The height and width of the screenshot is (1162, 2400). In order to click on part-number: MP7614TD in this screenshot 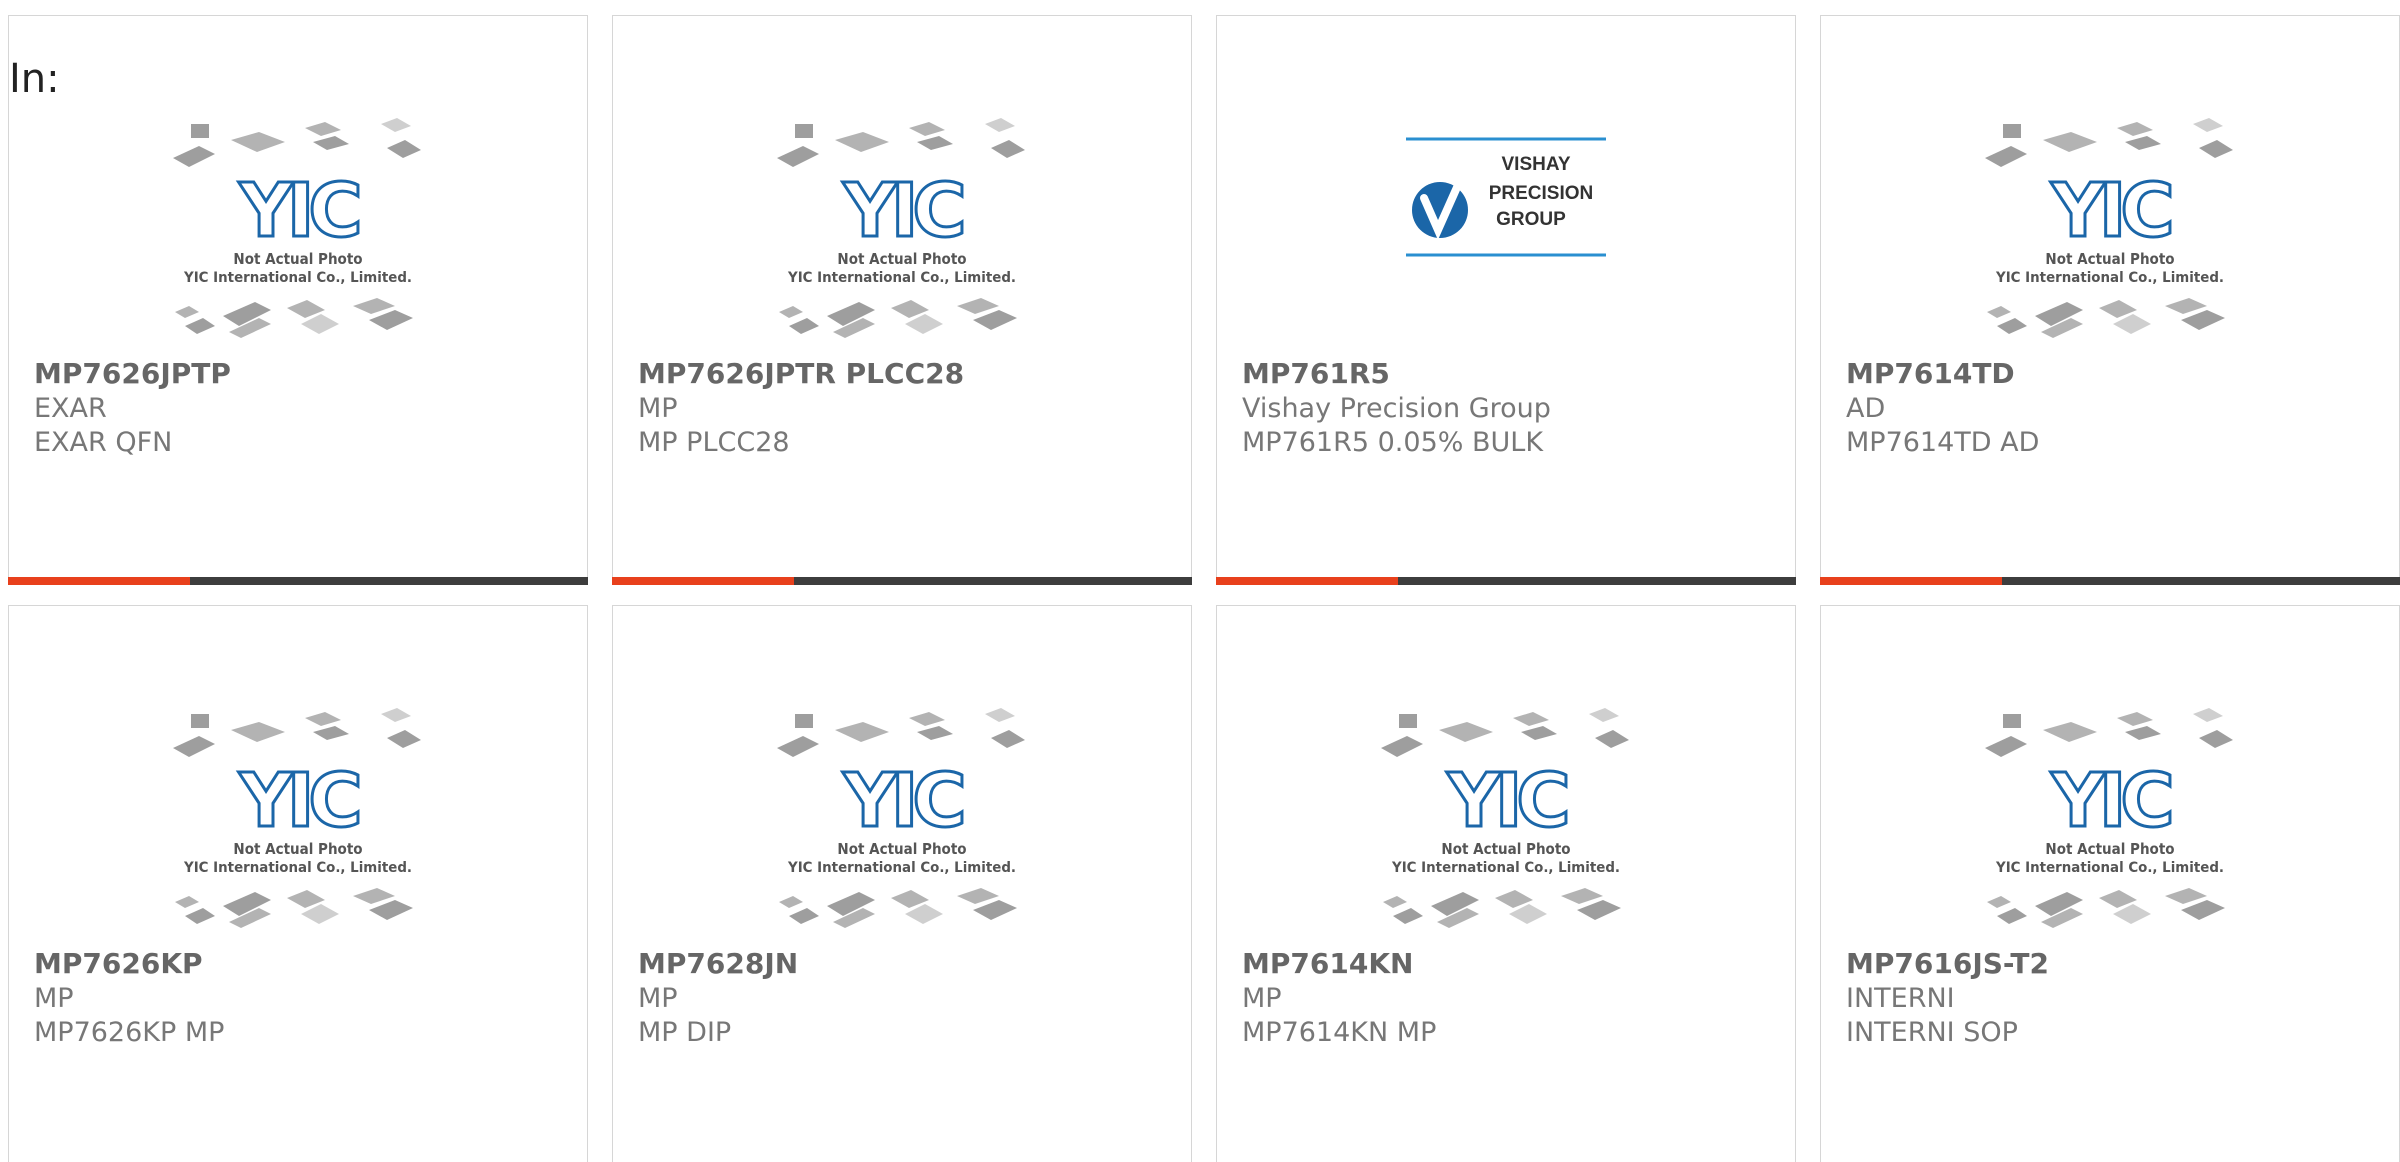, I will do `click(2112, 374)`.